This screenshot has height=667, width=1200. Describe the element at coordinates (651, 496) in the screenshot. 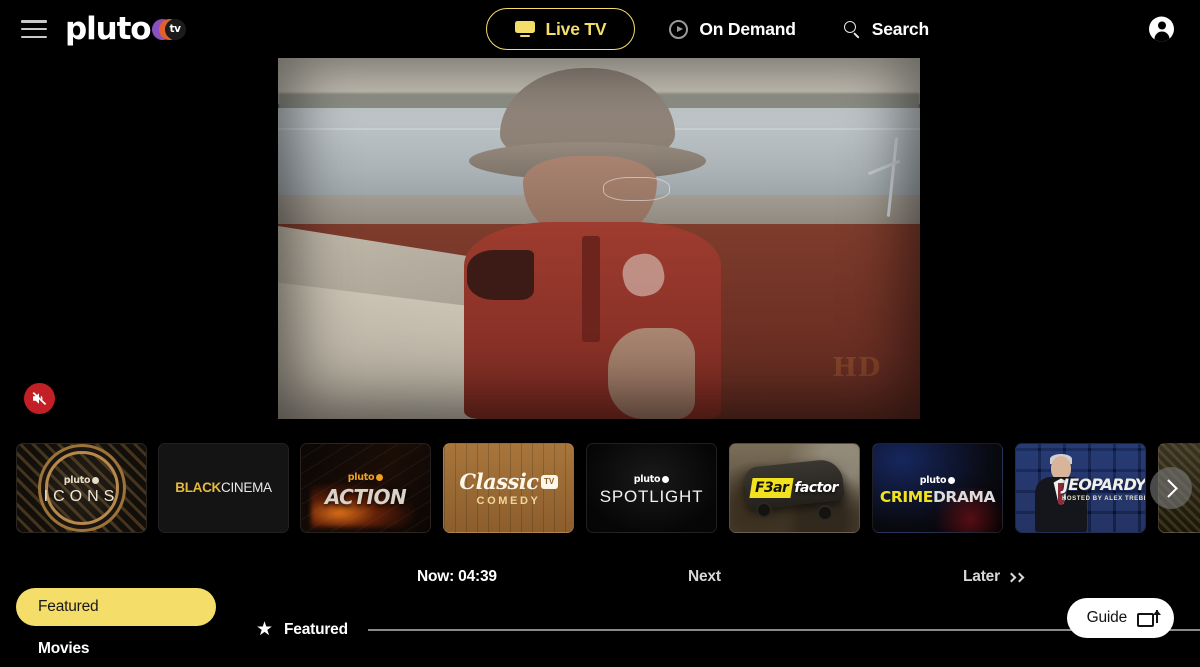

I see `channel-name: SPOTLIGHT` at that location.